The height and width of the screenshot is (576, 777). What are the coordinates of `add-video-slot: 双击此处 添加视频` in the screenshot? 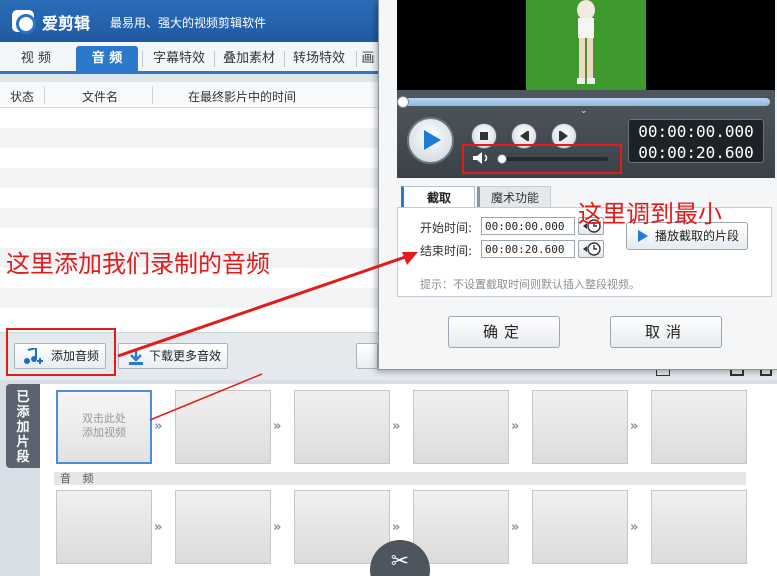 It's located at (104, 427).